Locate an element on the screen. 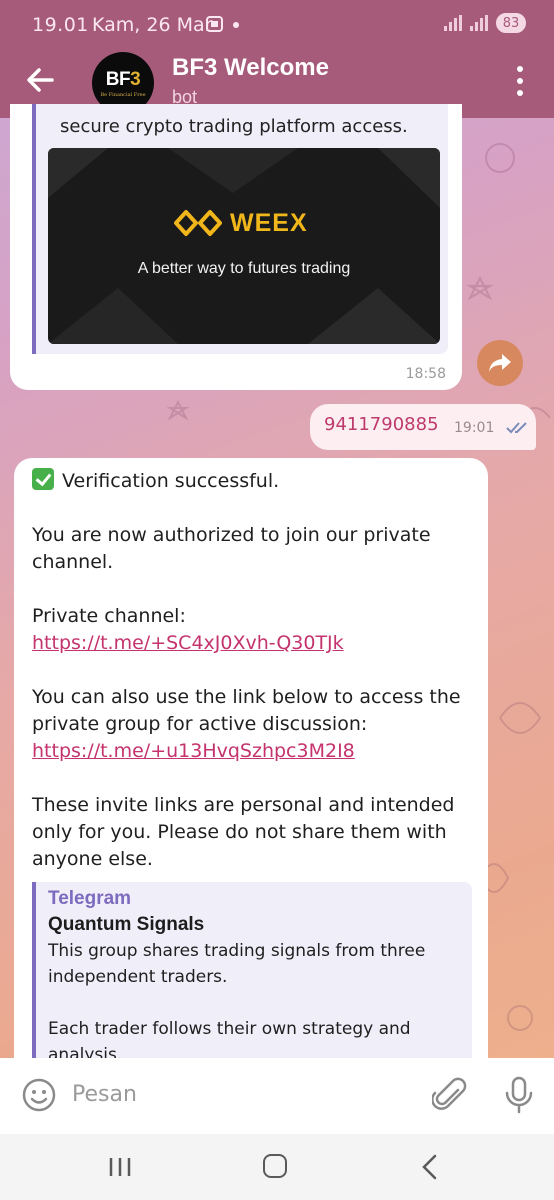 This screenshot has width=554, height=1200. home-icon is located at coordinates (275, 1166).